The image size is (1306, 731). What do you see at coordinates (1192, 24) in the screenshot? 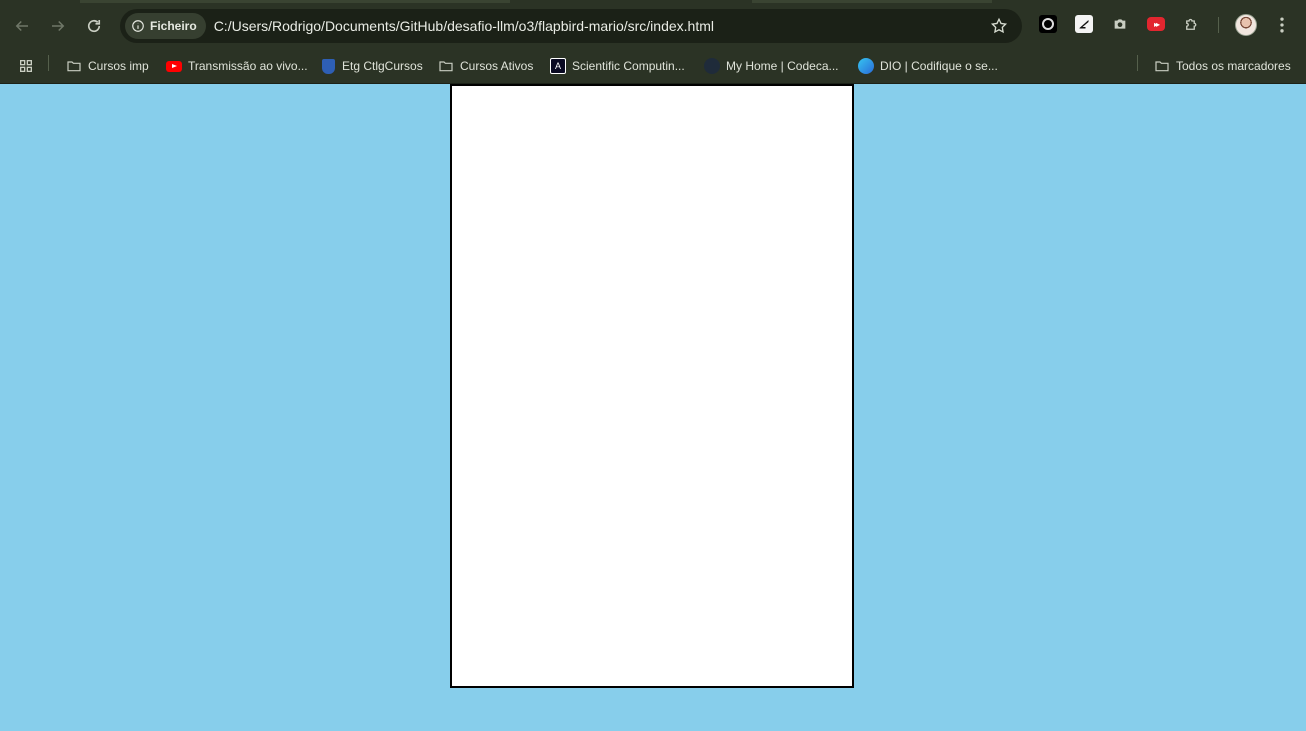
I see `puzzle-icon` at bounding box center [1192, 24].